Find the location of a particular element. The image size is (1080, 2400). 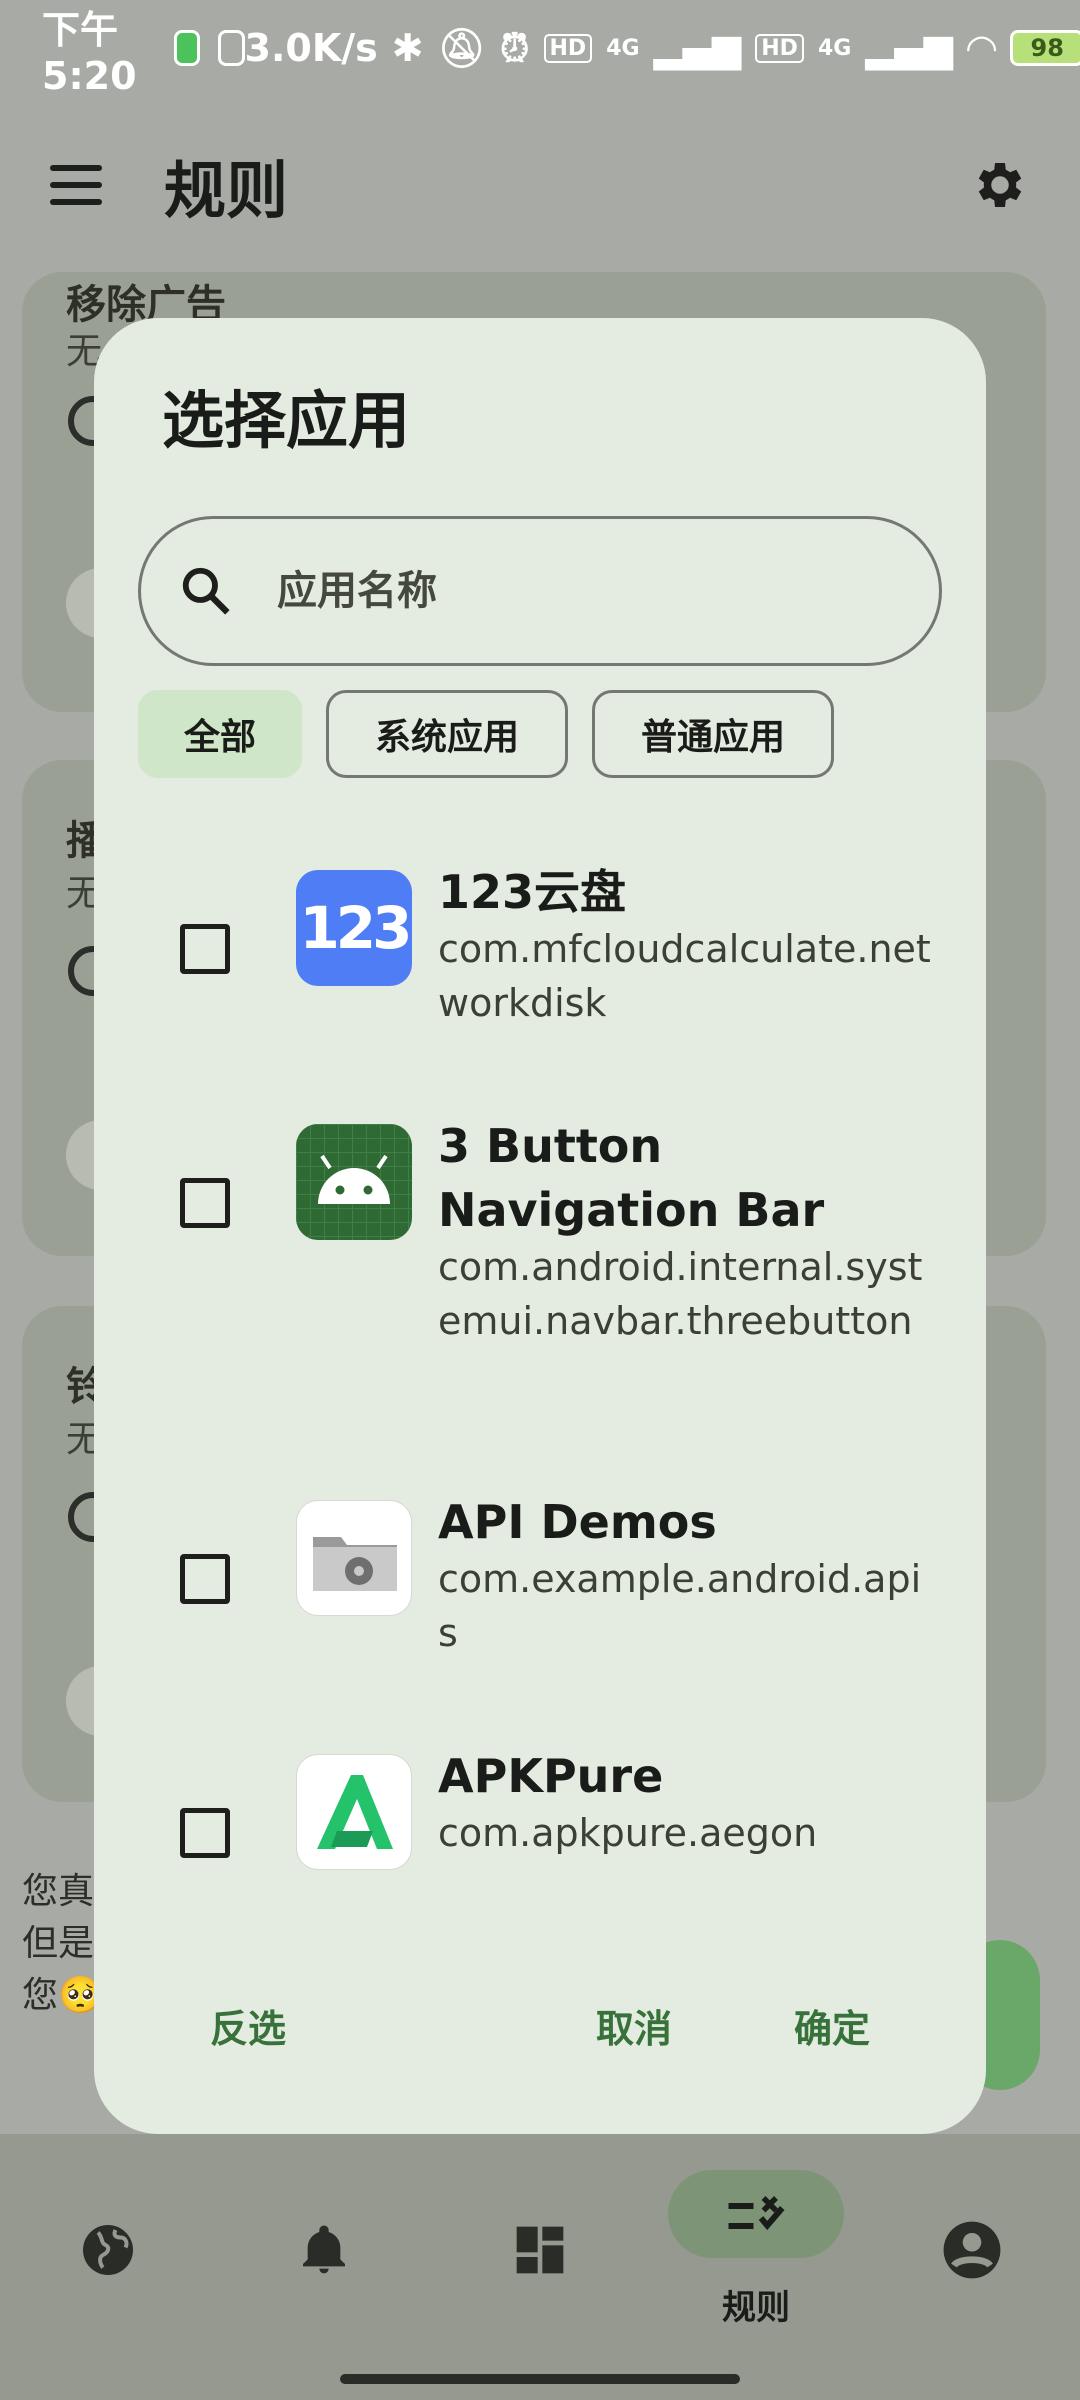

menu-icon is located at coordinates (76, 185).